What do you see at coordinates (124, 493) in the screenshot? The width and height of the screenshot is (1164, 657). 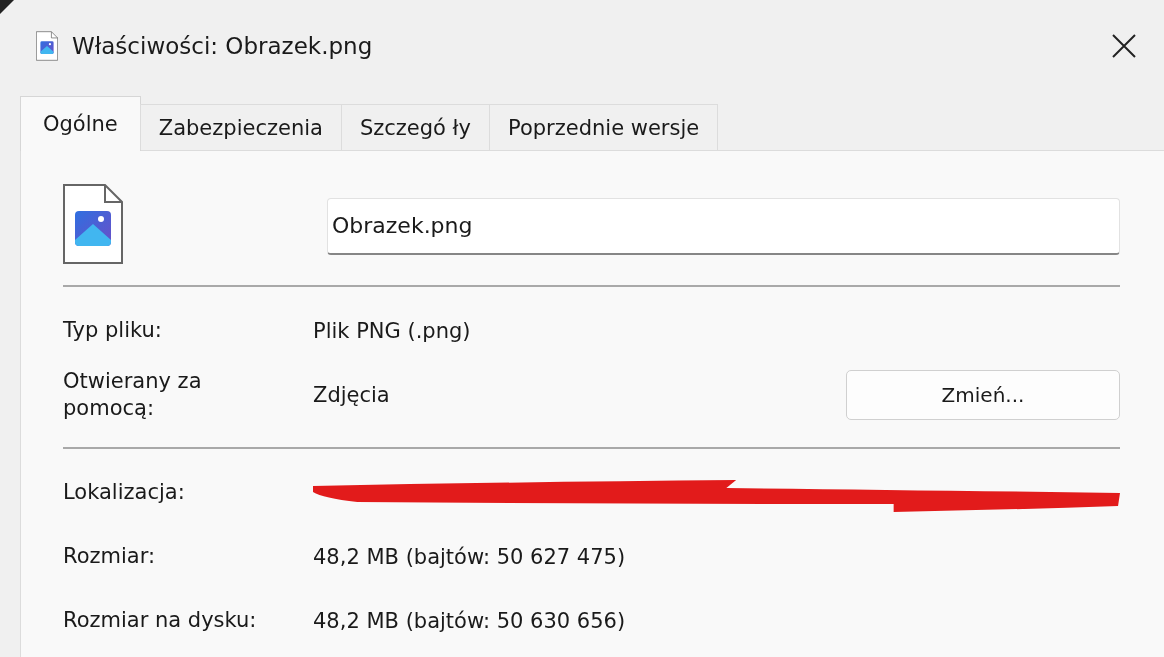 I see `property-label: Lokalizacja:` at bounding box center [124, 493].